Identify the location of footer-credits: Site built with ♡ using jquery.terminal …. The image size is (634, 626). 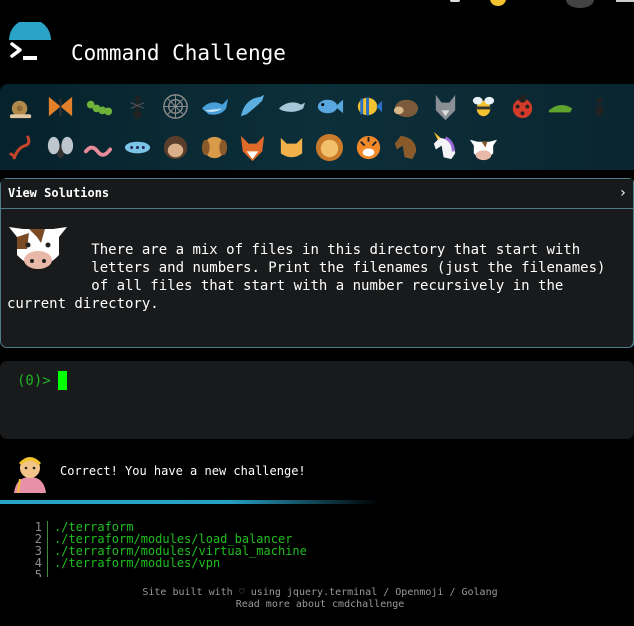
(317, 593).